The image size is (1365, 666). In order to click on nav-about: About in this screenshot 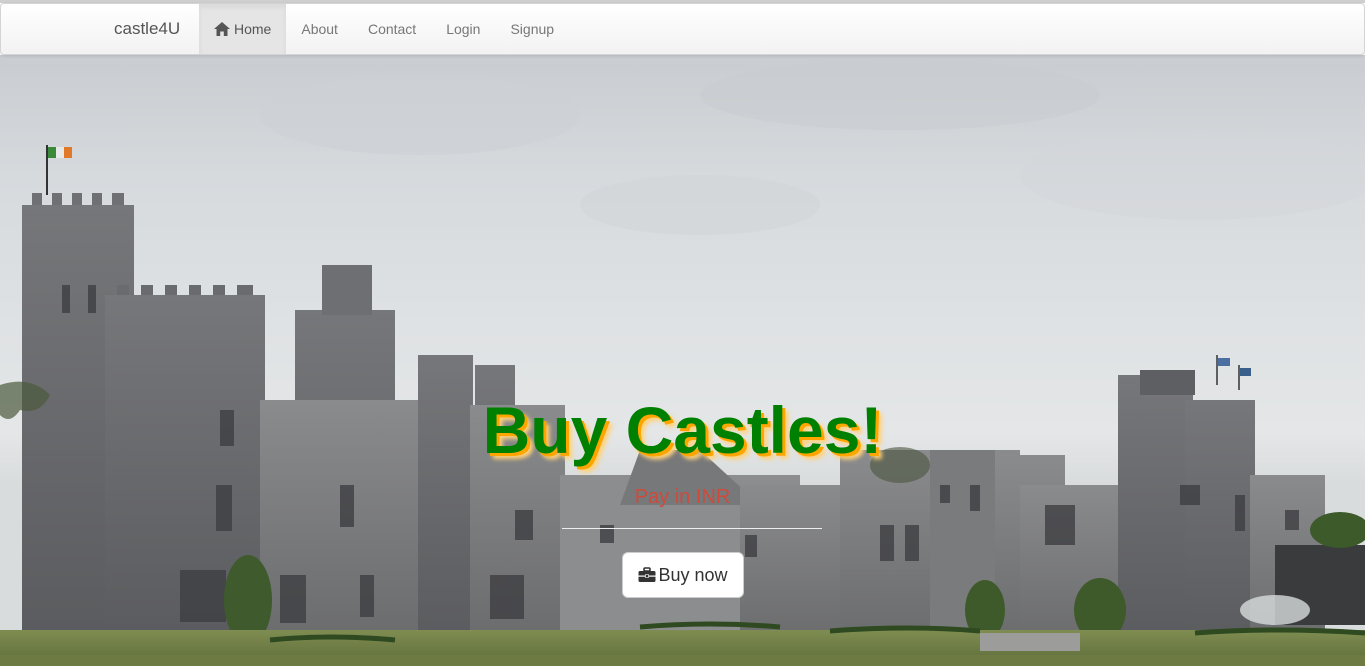, I will do `click(319, 29)`.